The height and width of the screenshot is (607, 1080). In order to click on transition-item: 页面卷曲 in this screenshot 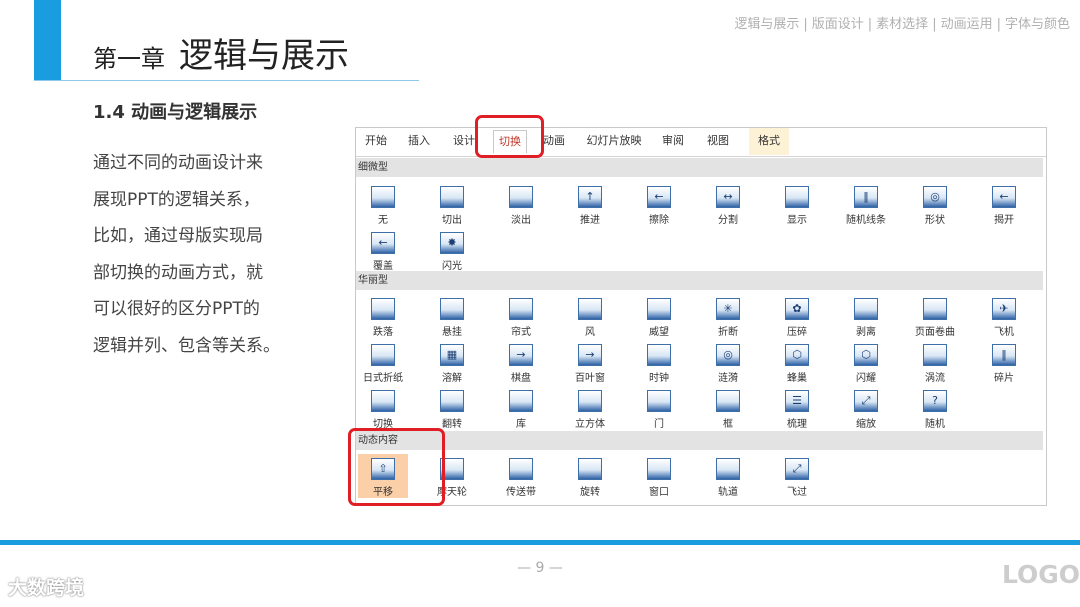, I will do `click(935, 316)`.